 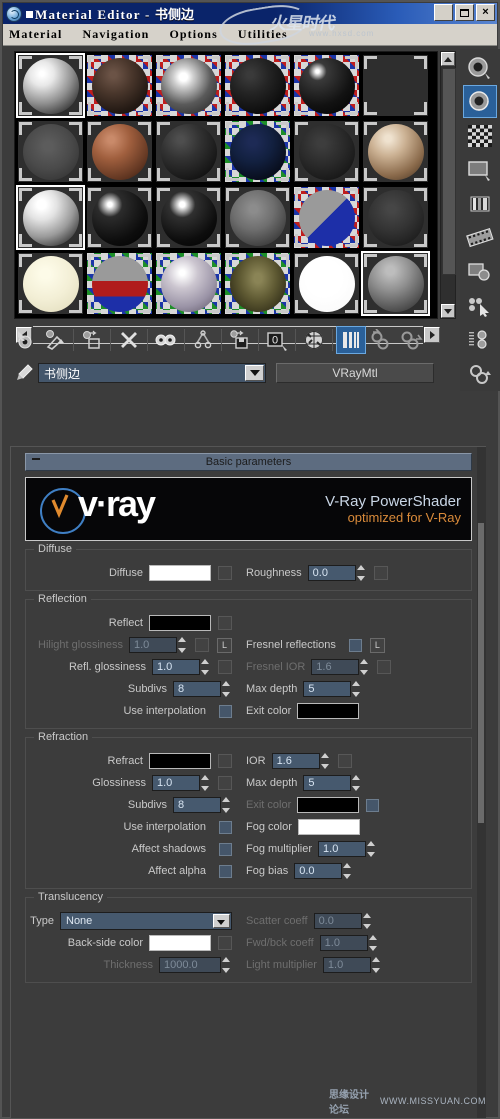 What do you see at coordinates (480, 237) in the screenshot?
I see `make-preview-button` at bounding box center [480, 237].